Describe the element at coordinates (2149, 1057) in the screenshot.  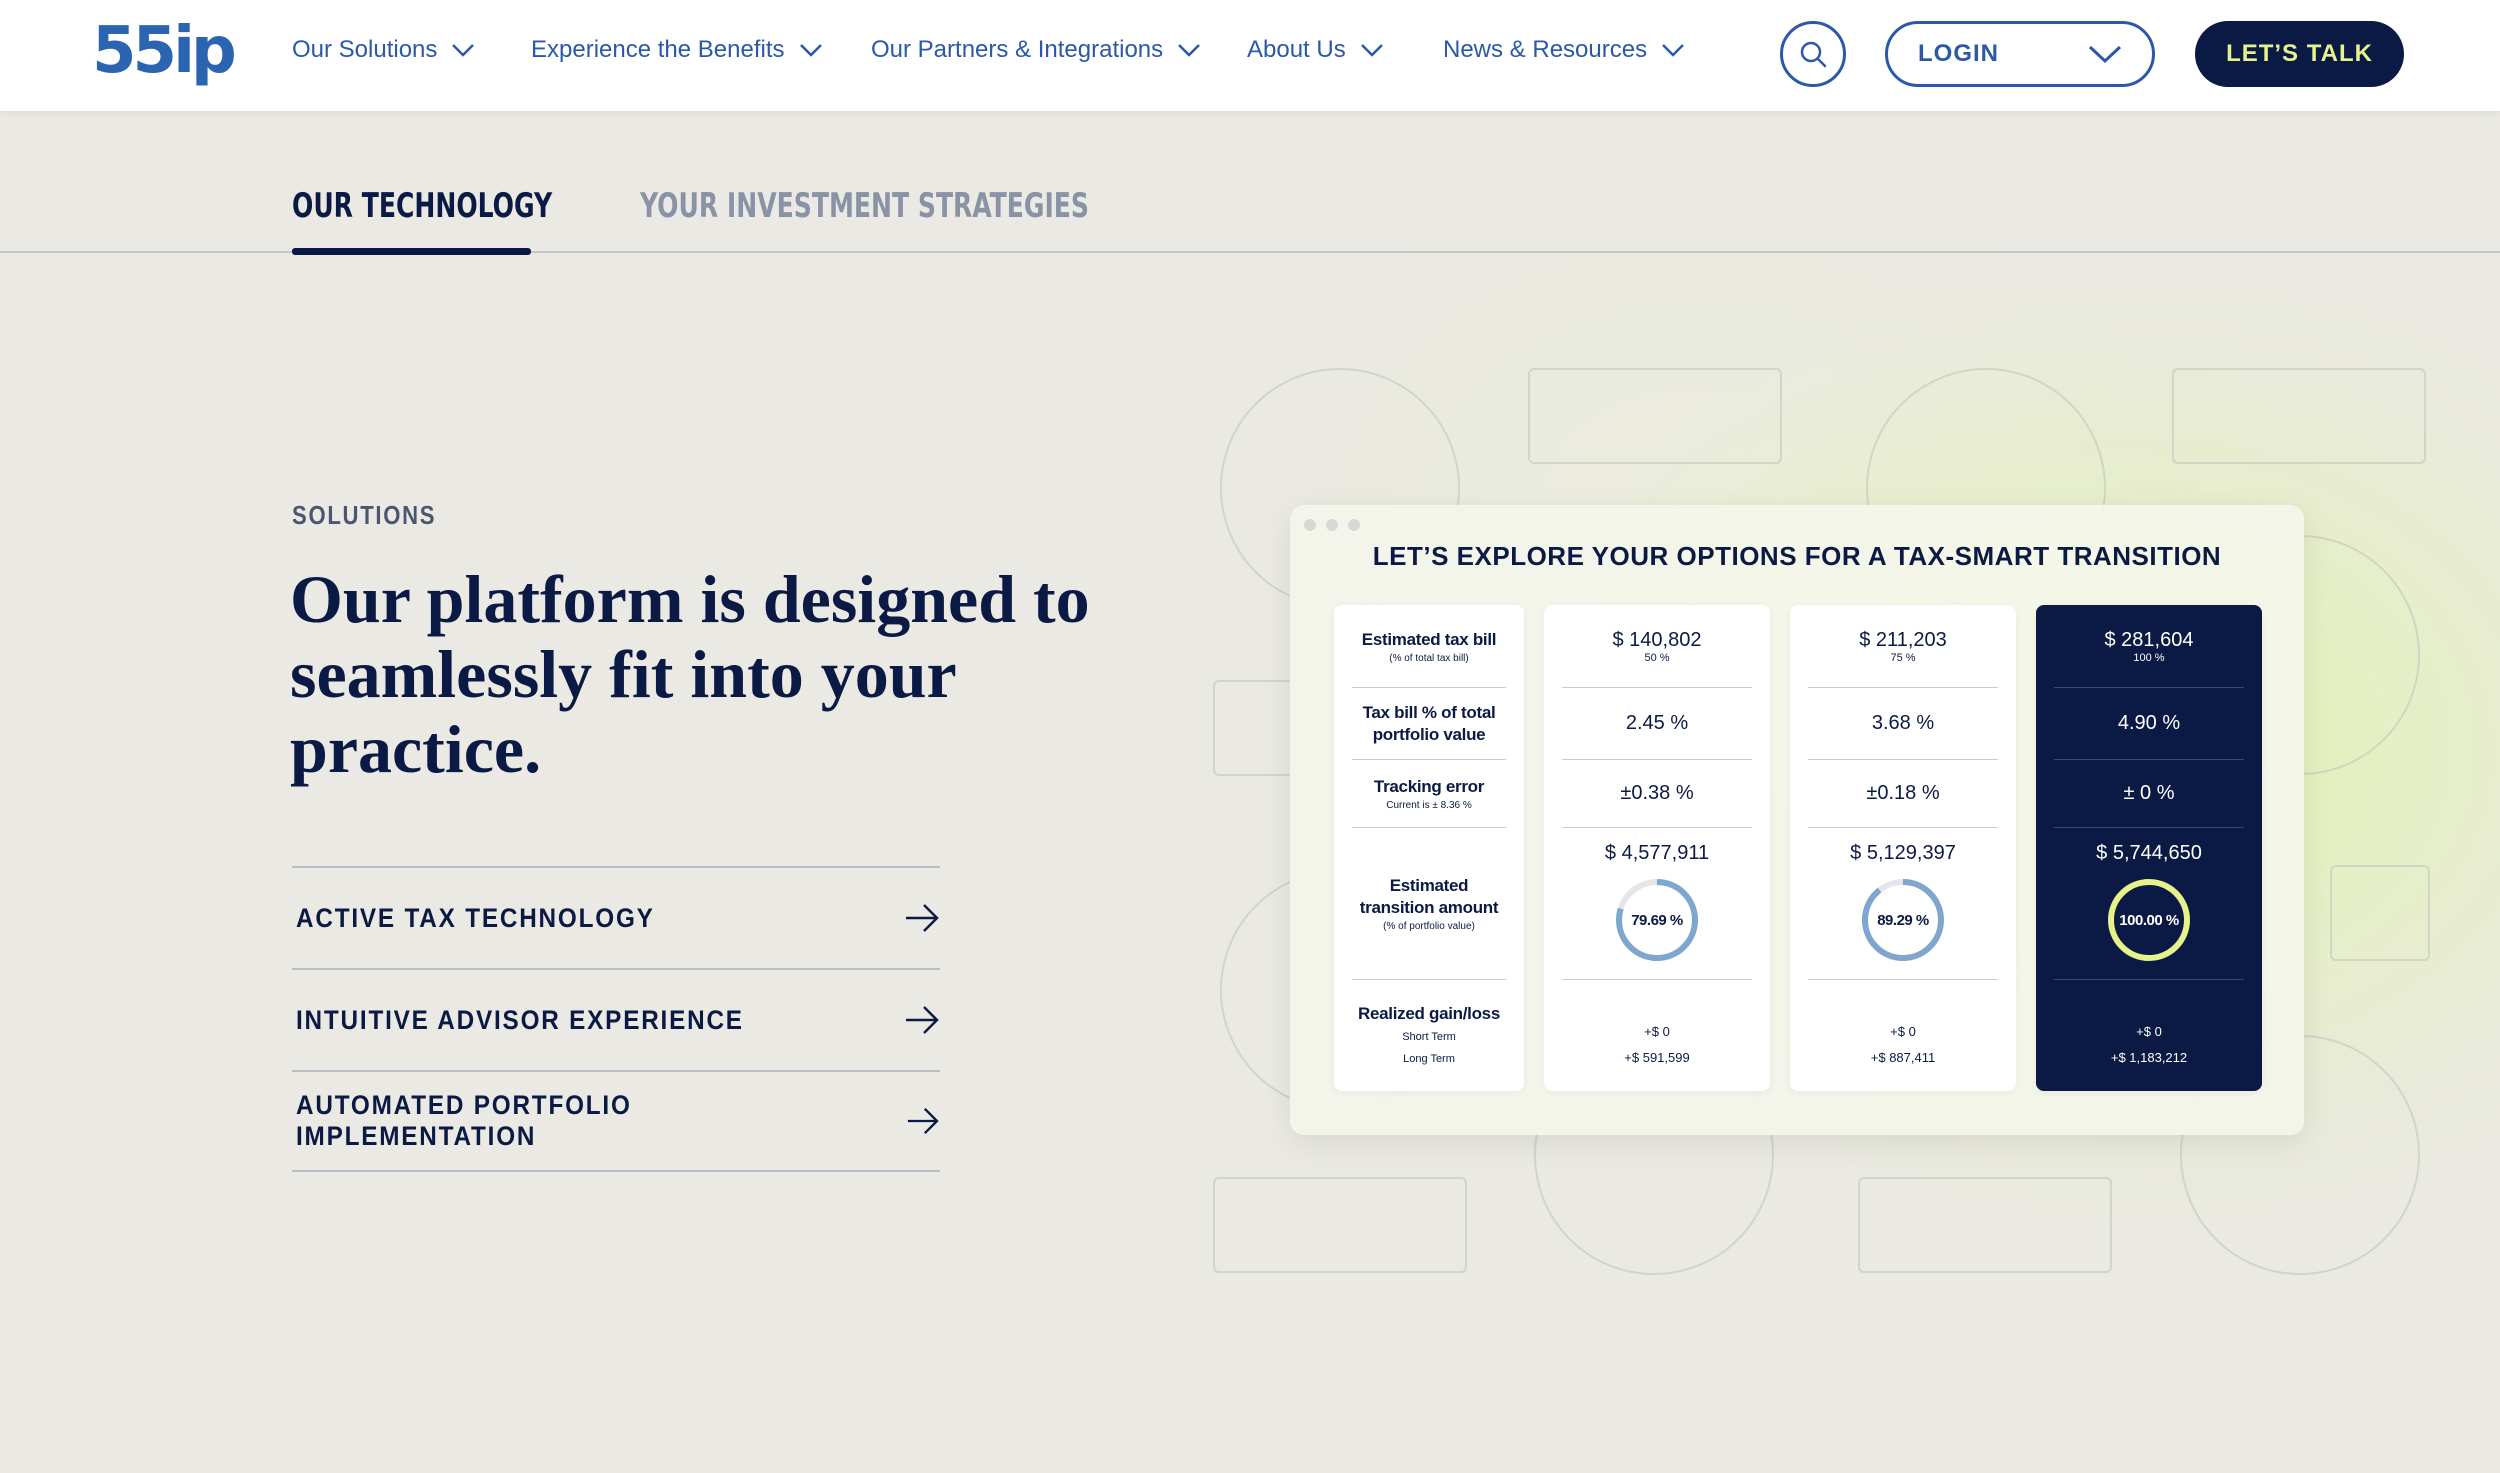
I see `long-term-value: +$ 1,183,212` at that location.